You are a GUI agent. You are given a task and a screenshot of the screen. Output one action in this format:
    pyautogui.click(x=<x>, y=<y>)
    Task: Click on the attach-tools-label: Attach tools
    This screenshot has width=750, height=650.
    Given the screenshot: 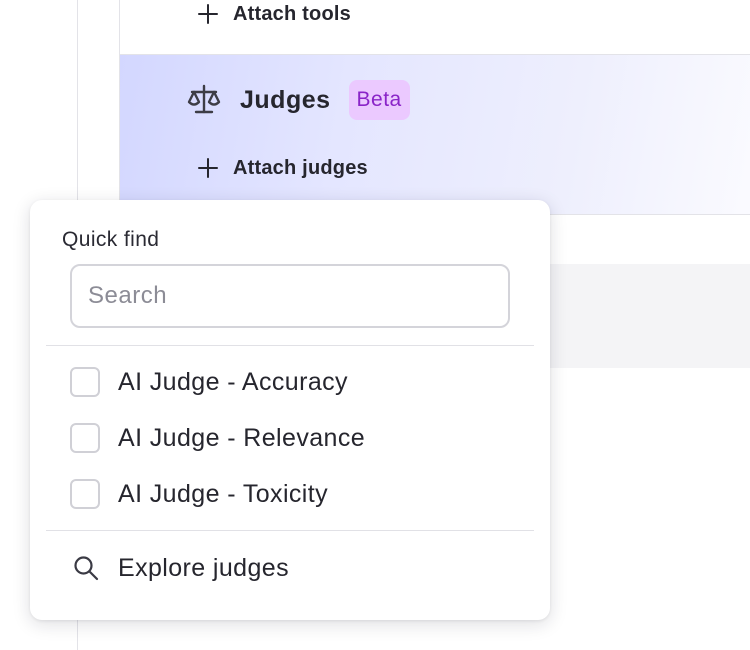 What is the action you would take?
    pyautogui.click(x=292, y=13)
    